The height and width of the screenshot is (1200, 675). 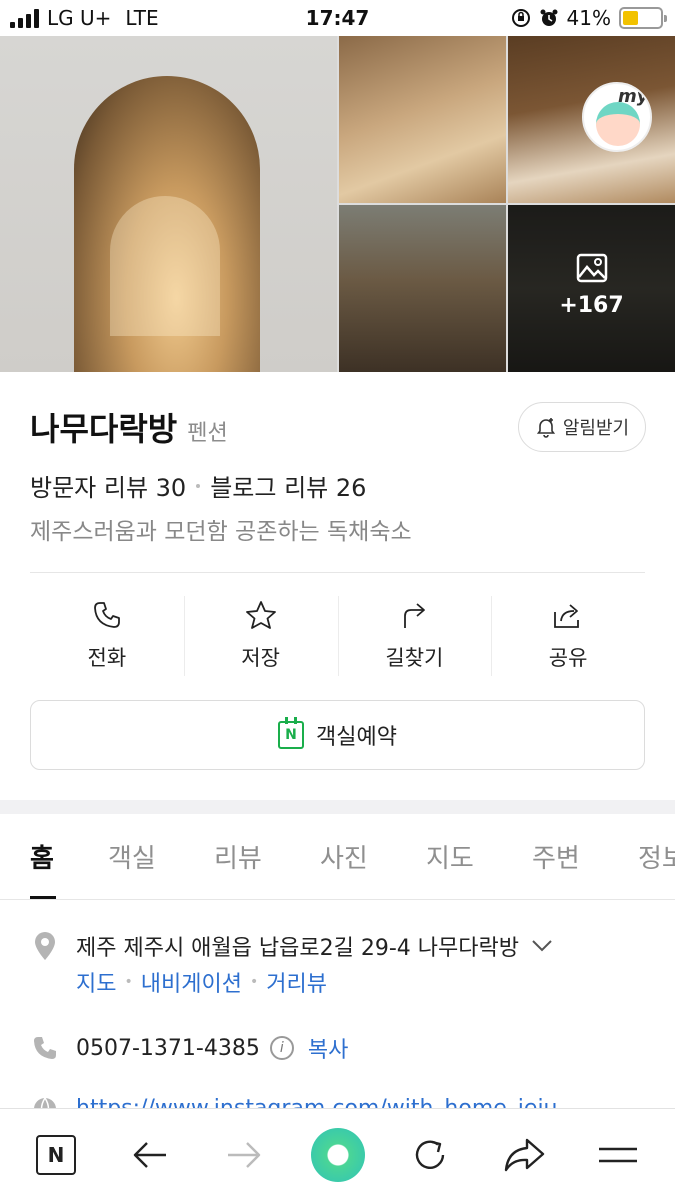 I want to click on separator-dot, so click(x=198, y=485).